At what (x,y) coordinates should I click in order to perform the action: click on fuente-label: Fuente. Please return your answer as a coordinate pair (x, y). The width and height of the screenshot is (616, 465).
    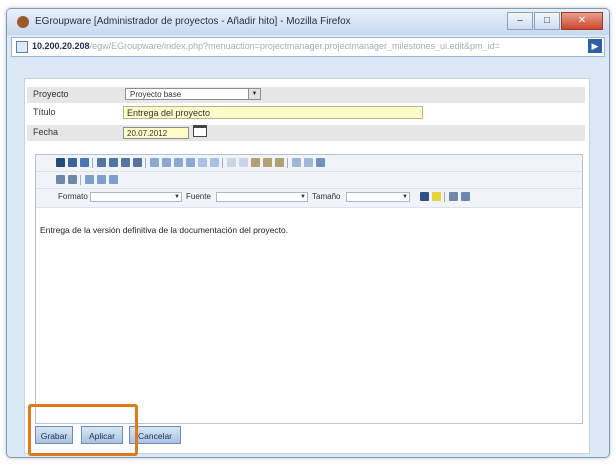
    Looking at the image, I should click on (198, 196).